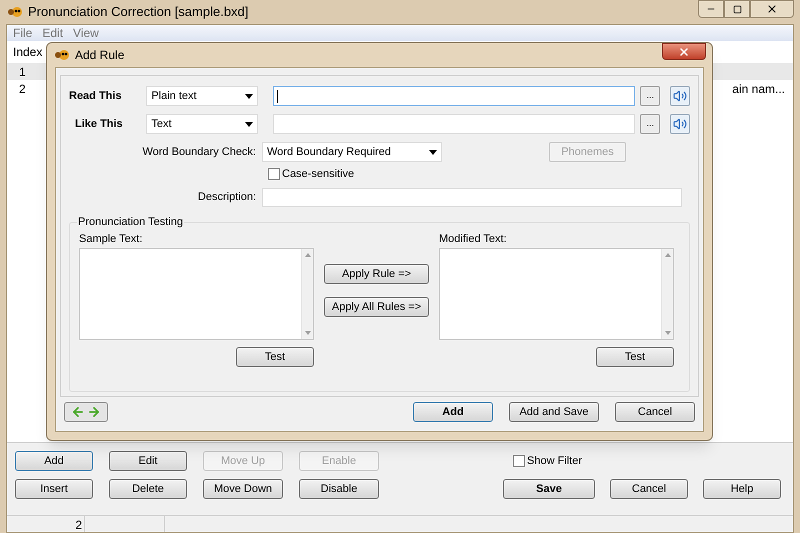 This screenshot has width=800, height=533. I want to click on field-label: Description:, so click(226, 197).